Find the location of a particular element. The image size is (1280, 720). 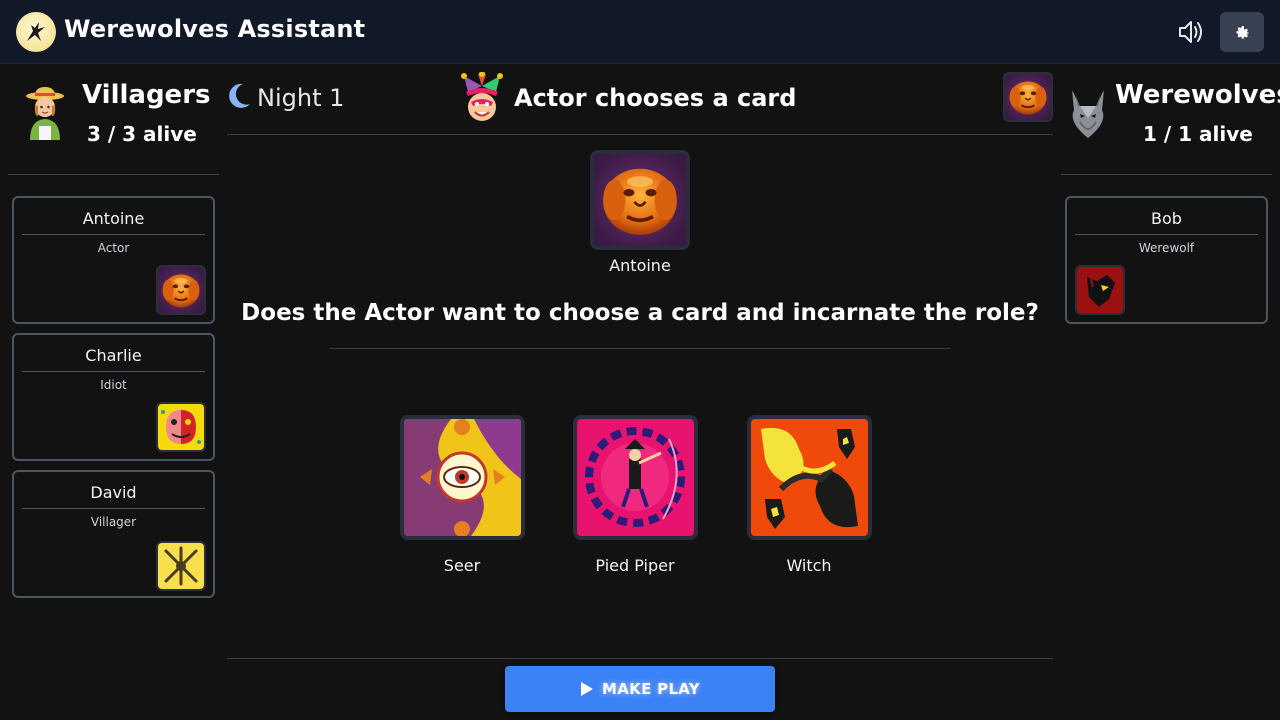

center-top-divider is located at coordinates (640, 134).